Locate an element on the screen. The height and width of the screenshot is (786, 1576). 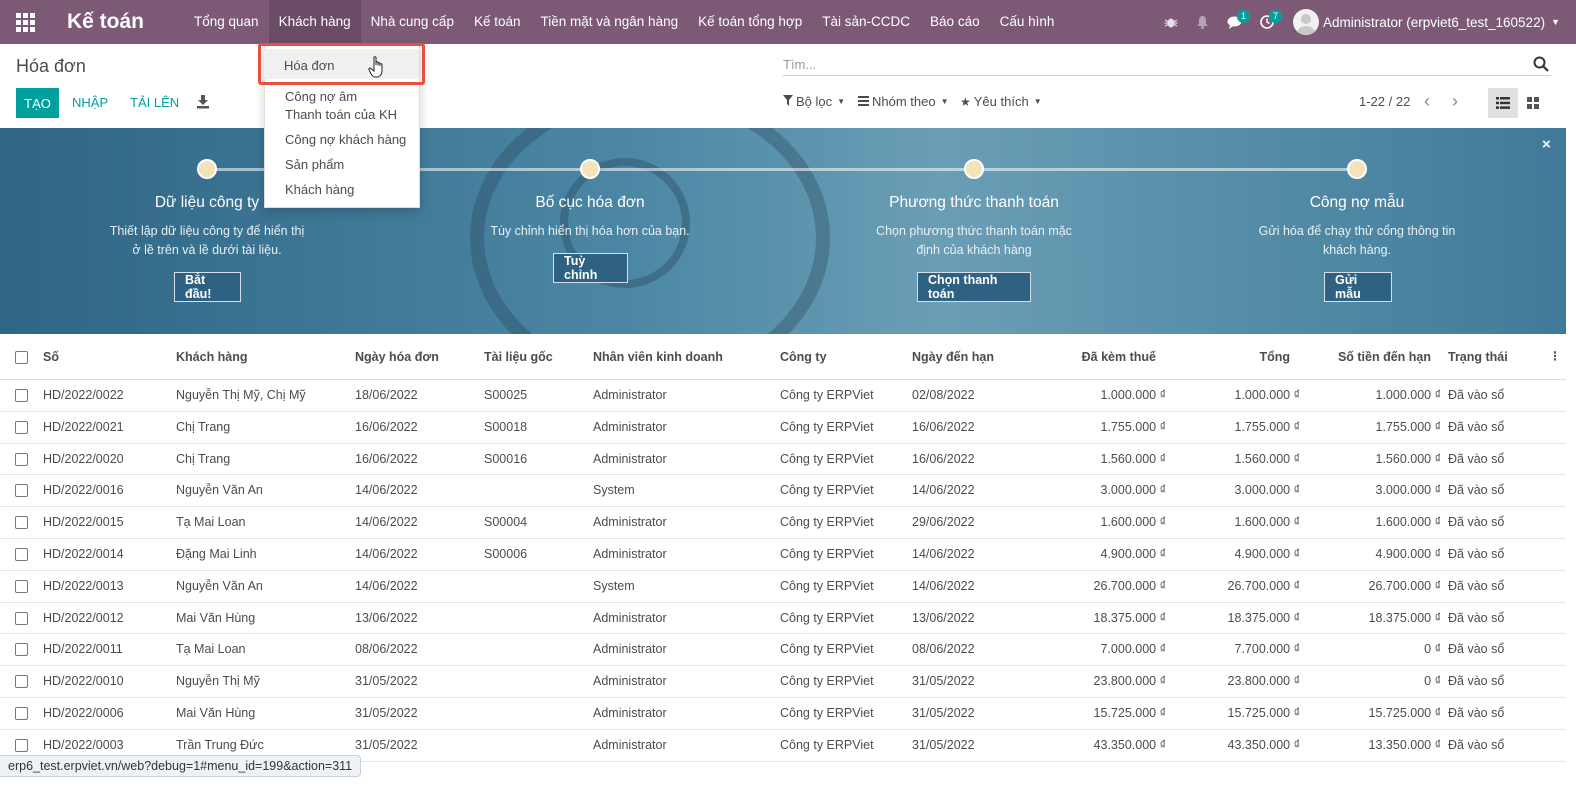
menu-khach-hang: Khách hàng is located at coordinates (314, 22).